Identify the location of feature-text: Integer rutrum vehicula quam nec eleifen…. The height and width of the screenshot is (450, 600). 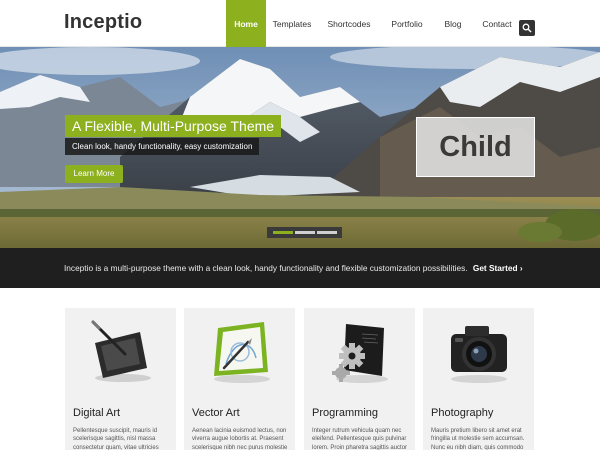
(360, 439).